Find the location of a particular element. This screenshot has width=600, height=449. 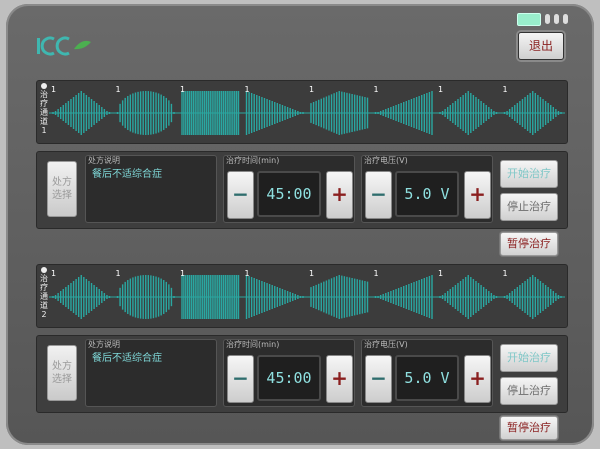

channel-1-time-box: 治疗时间(min) − 45:00 + is located at coordinates (289, 189).